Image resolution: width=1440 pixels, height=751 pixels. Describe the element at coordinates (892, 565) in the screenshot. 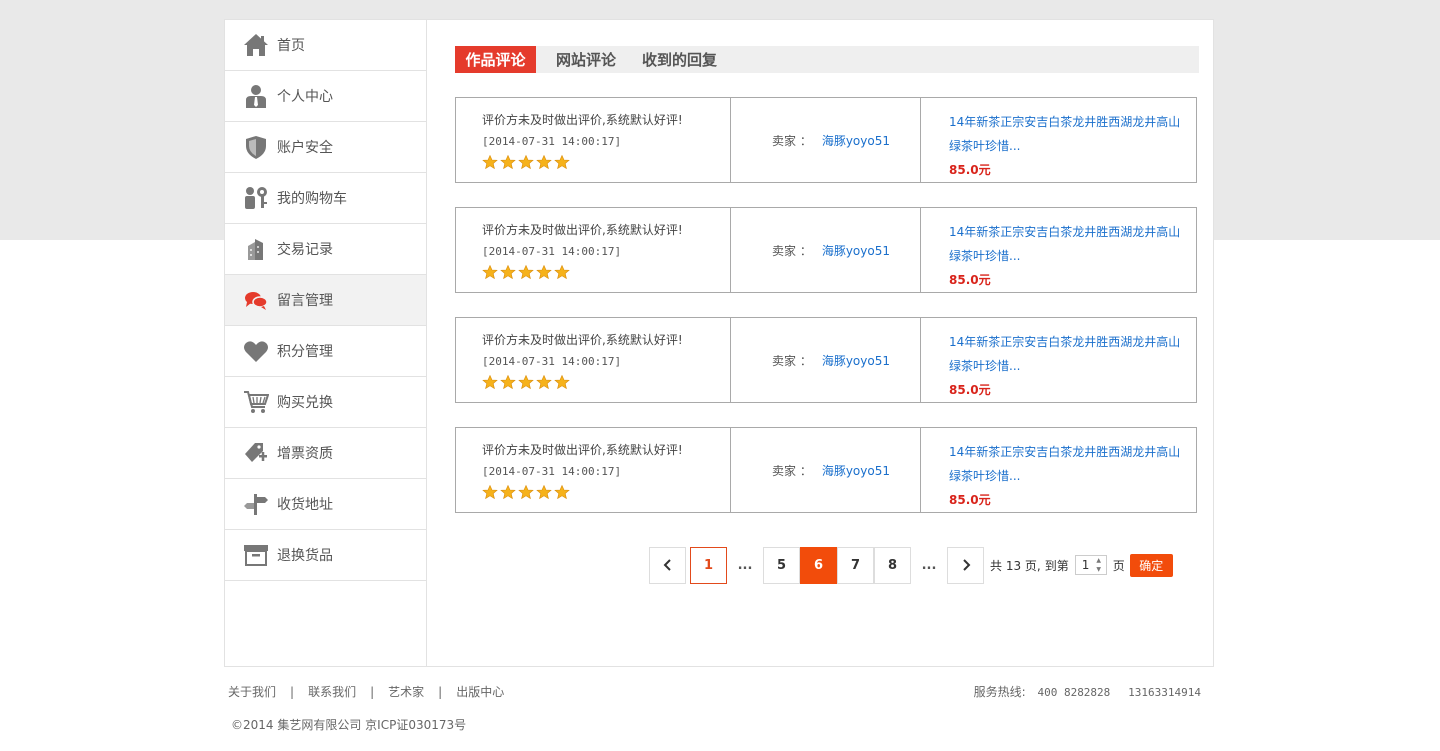

I see `page-button-8: 8` at that location.